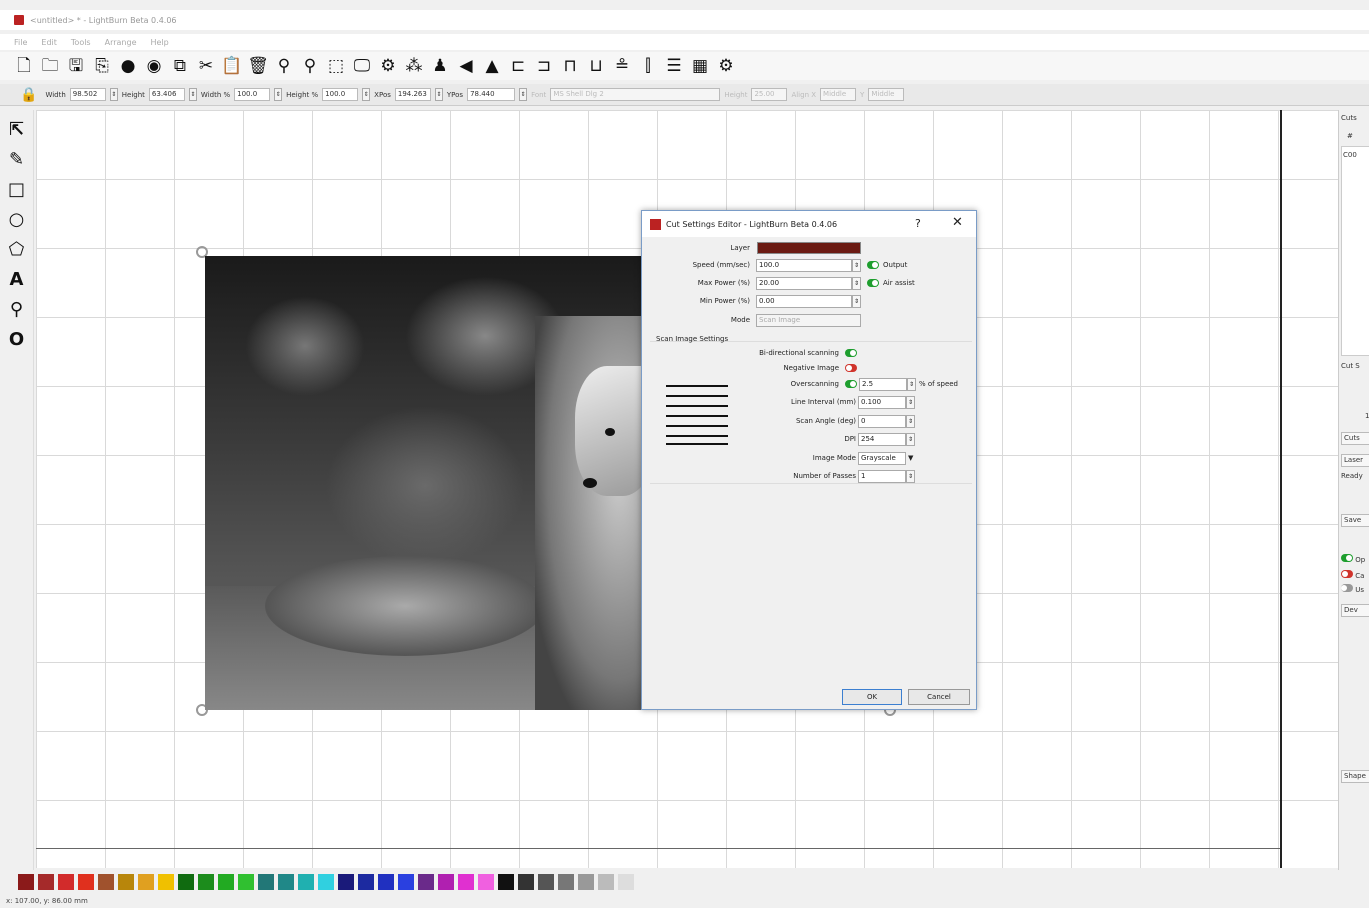  What do you see at coordinates (1355, 460) in the screenshot?
I see `laser-button: Laser` at bounding box center [1355, 460].